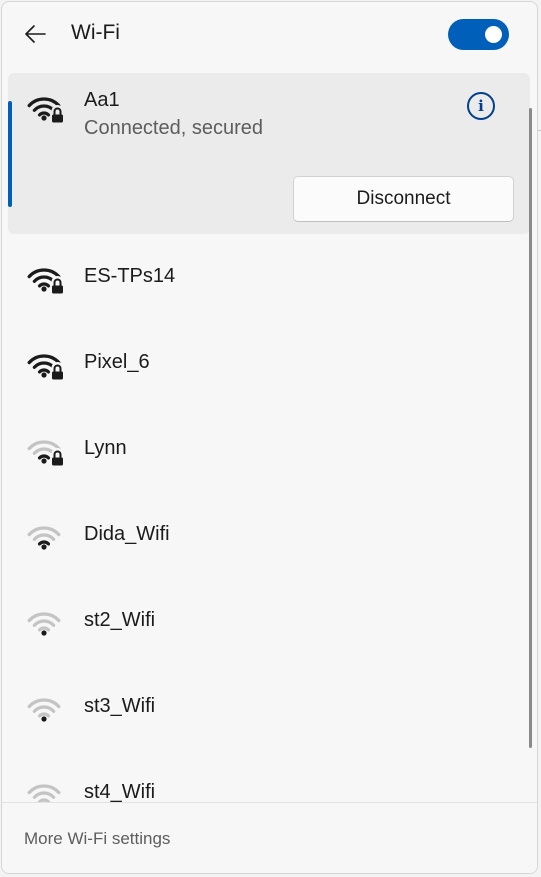 This screenshot has width=541, height=877. What do you see at coordinates (174, 128) in the screenshot?
I see `network-status: Connected, secured` at bounding box center [174, 128].